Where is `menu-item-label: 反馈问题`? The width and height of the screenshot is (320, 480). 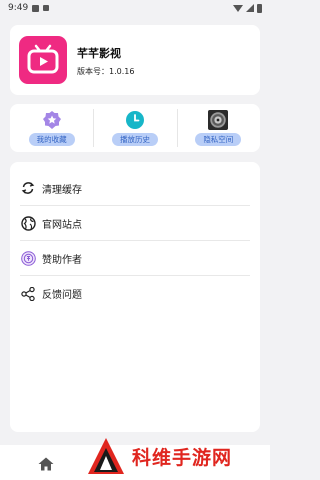 menu-item-label: 反馈问题 is located at coordinates (62, 295).